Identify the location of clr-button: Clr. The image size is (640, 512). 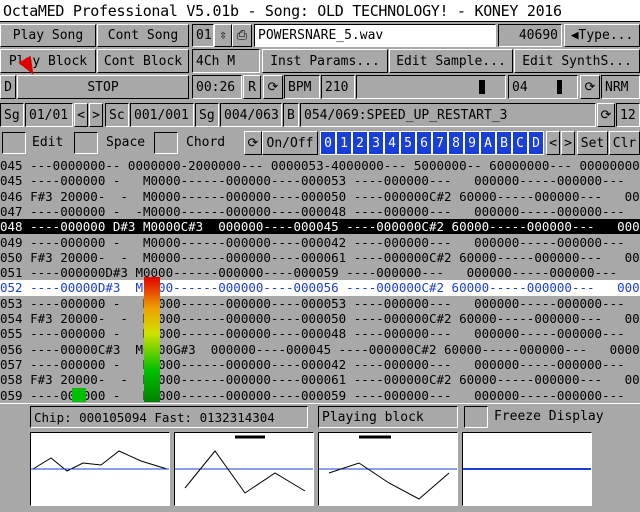
(624, 143).